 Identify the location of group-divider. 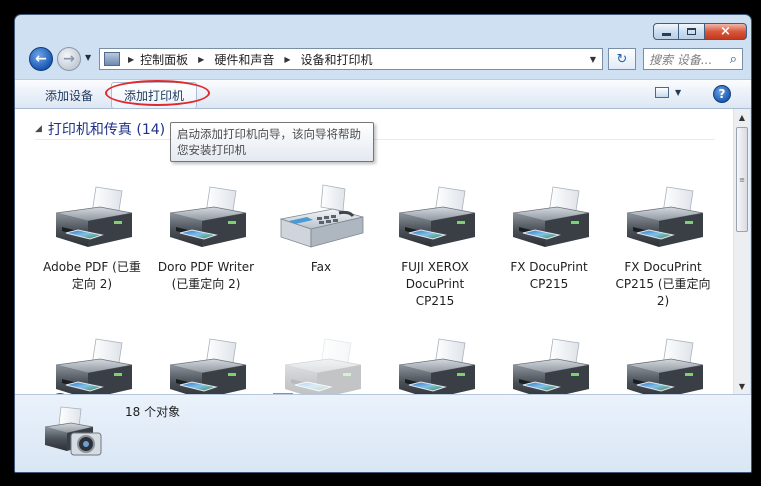
(375, 139).